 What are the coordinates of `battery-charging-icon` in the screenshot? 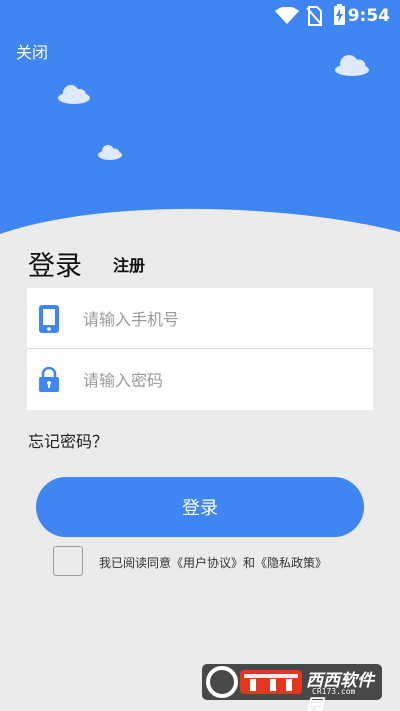 It's located at (339, 14).